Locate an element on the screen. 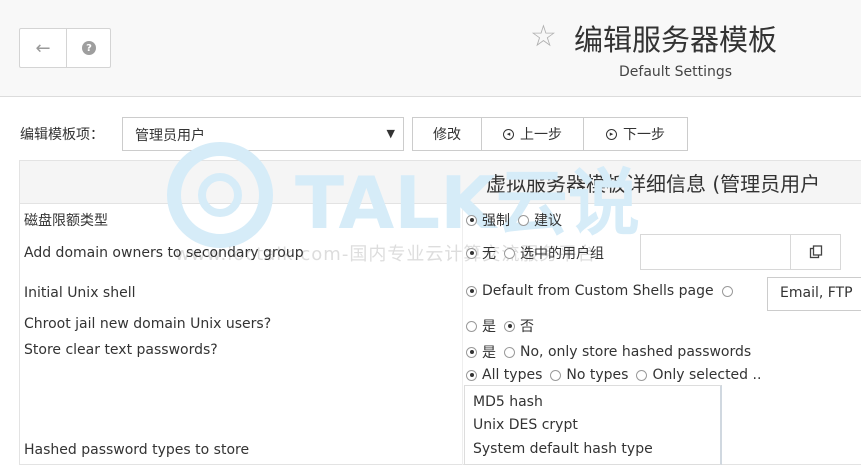  group-chooser-button is located at coordinates (815, 252).